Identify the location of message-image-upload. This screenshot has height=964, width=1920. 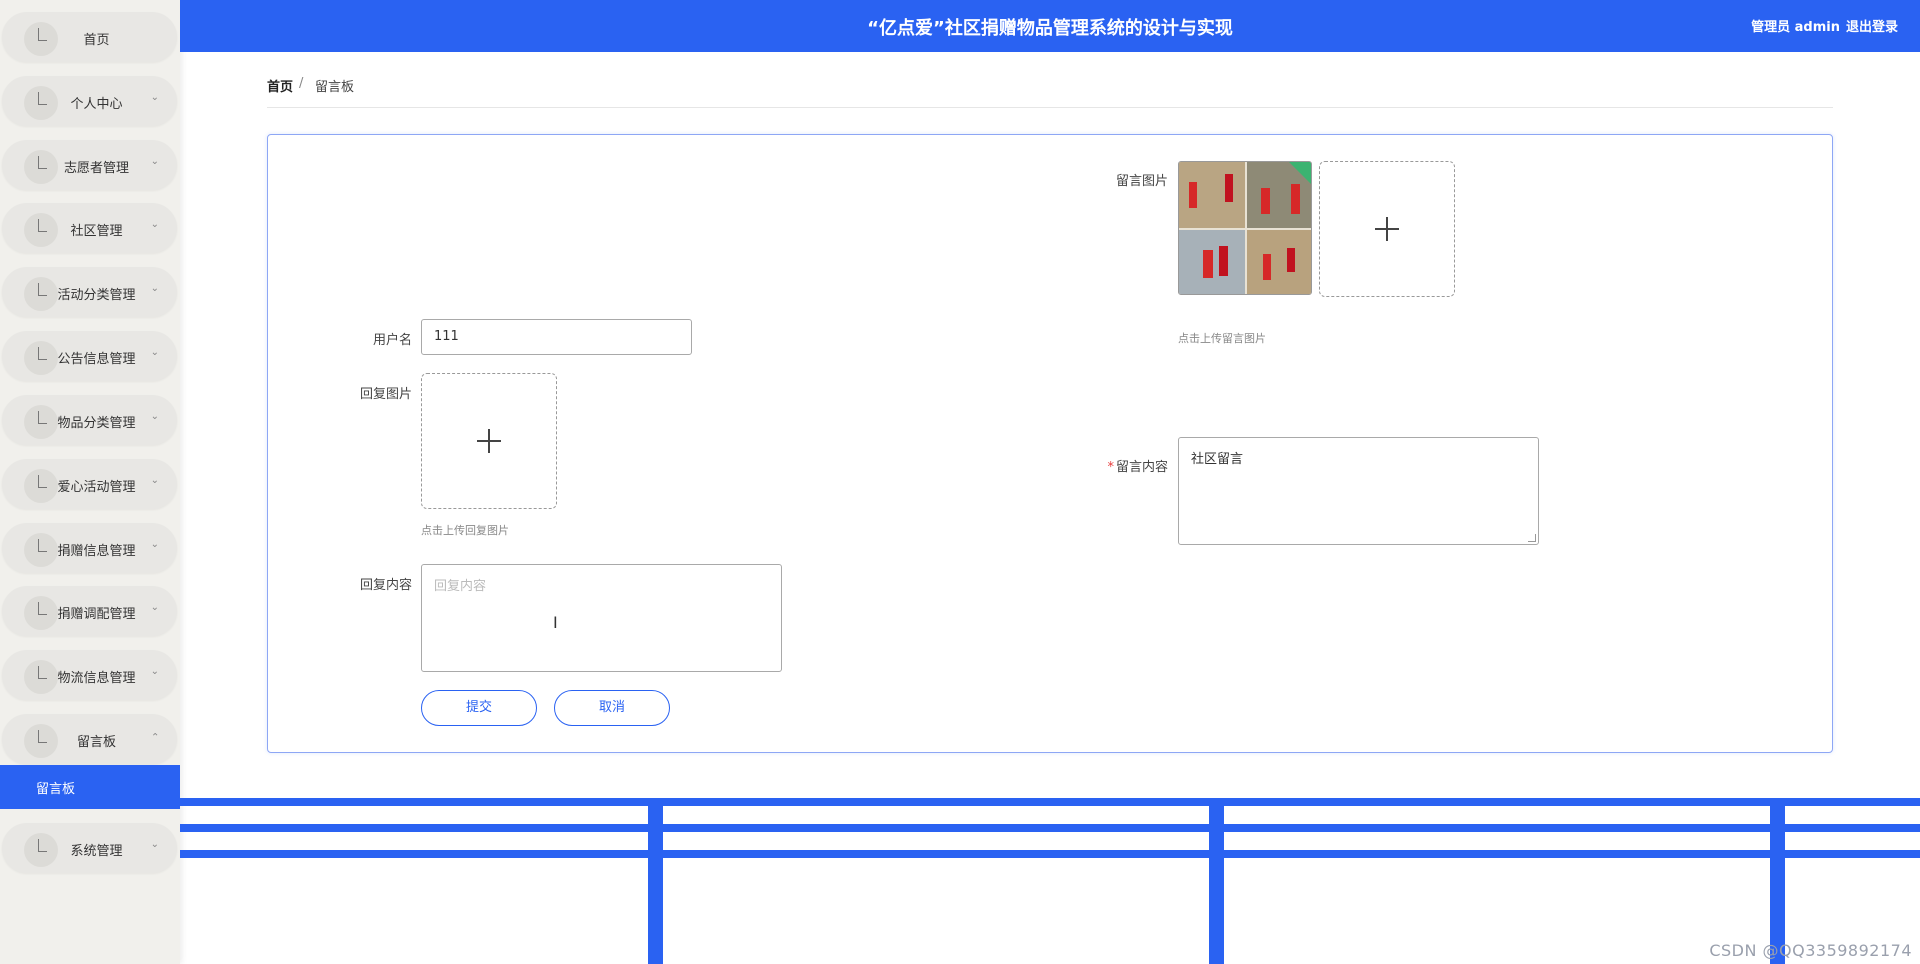
(1387, 229).